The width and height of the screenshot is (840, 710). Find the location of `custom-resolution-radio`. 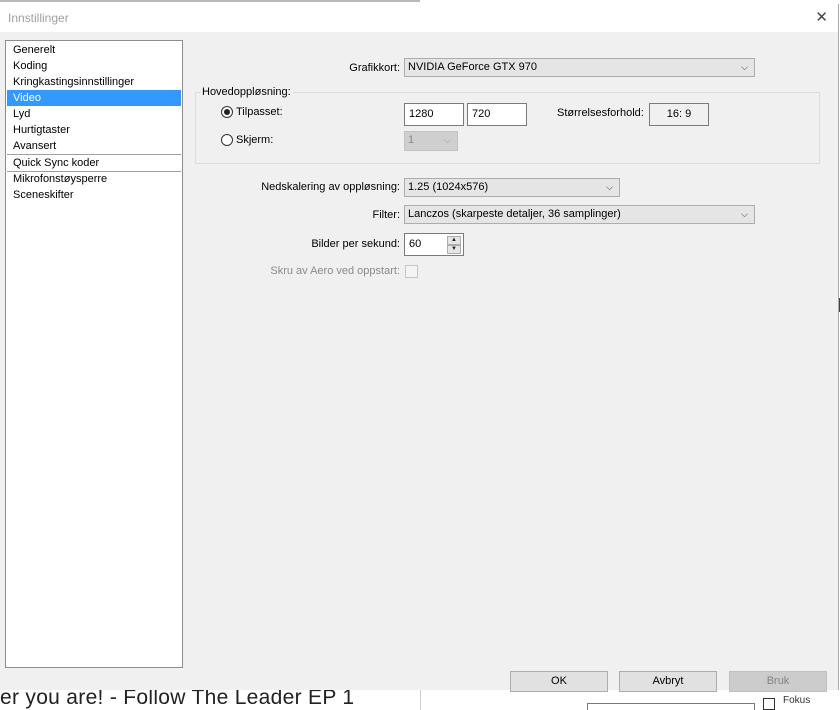

custom-resolution-radio is located at coordinates (227, 112).